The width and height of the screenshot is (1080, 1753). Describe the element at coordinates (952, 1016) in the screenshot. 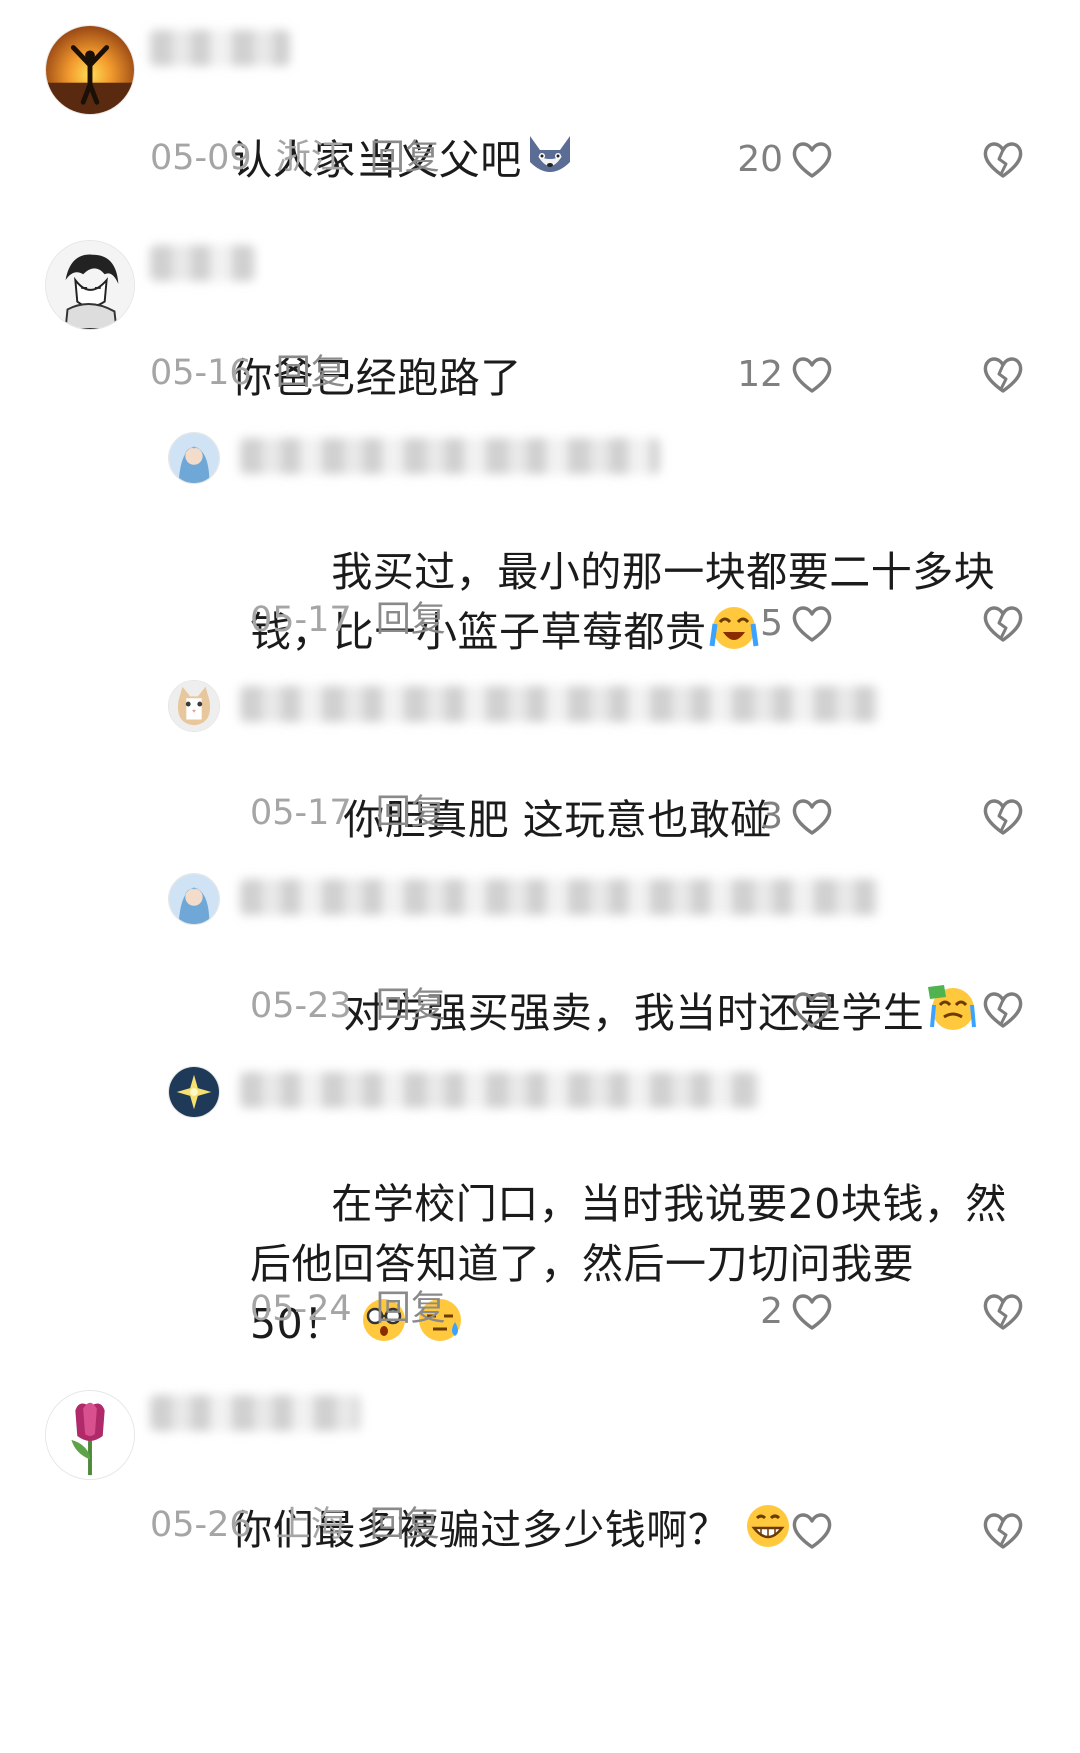

I see `crying-with-money-emoji` at that location.